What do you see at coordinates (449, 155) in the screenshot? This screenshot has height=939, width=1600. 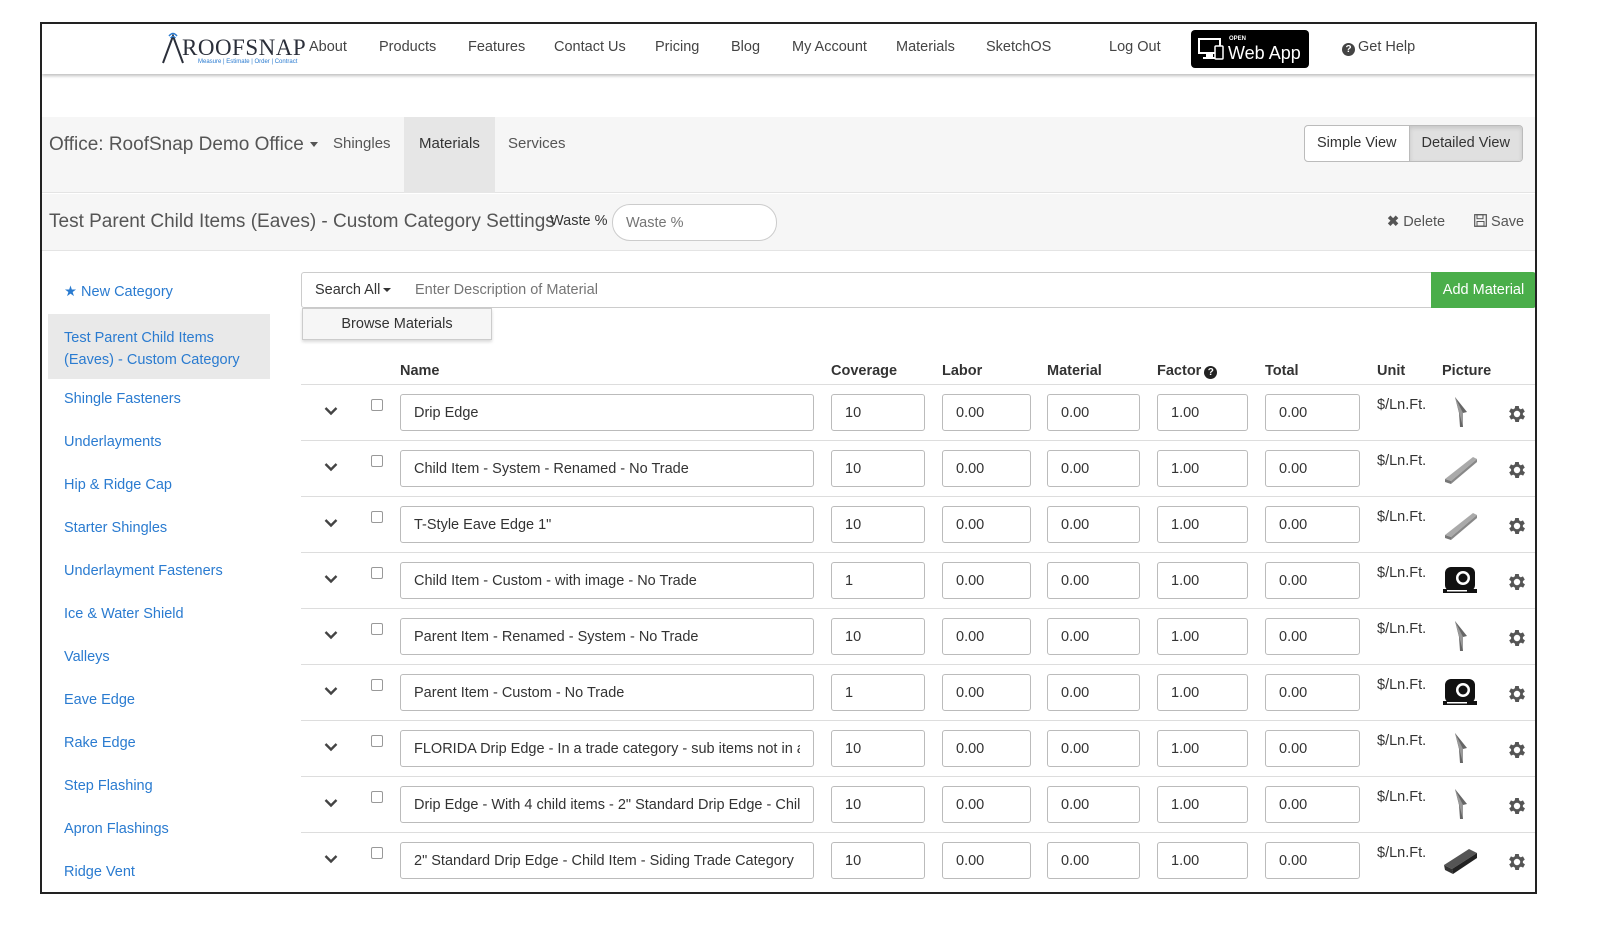 I see `tab-materials: Materials` at bounding box center [449, 155].